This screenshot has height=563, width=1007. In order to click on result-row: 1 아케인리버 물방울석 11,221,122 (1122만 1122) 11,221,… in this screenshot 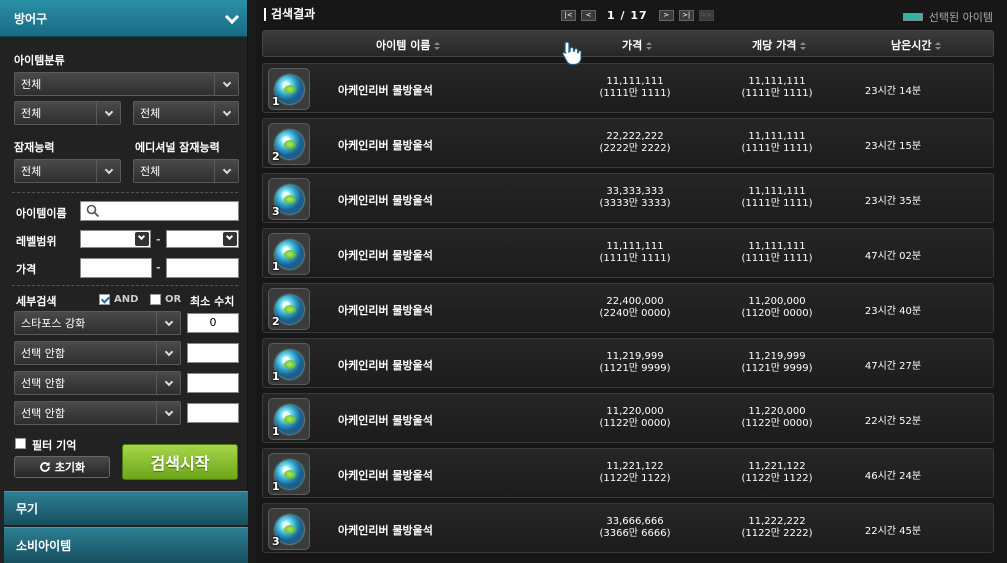, I will do `click(628, 473)`.